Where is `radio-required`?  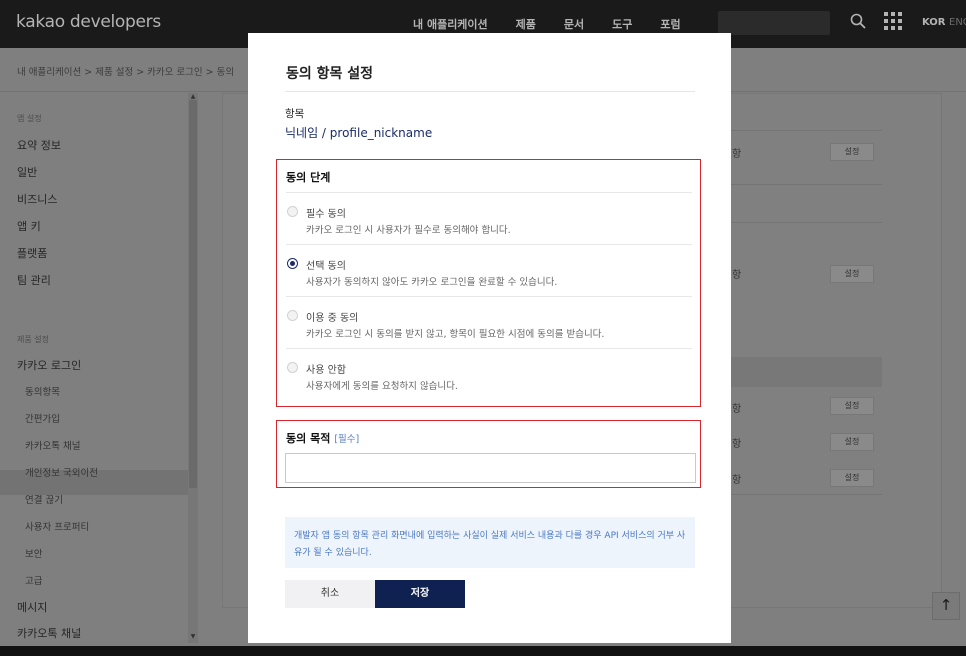
radio-required is located at coordinates (292, 211).